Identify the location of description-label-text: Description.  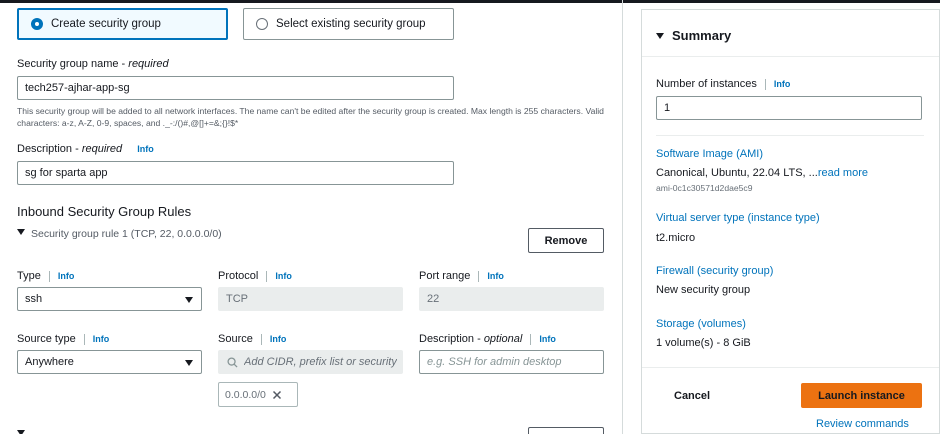
(45, 149).